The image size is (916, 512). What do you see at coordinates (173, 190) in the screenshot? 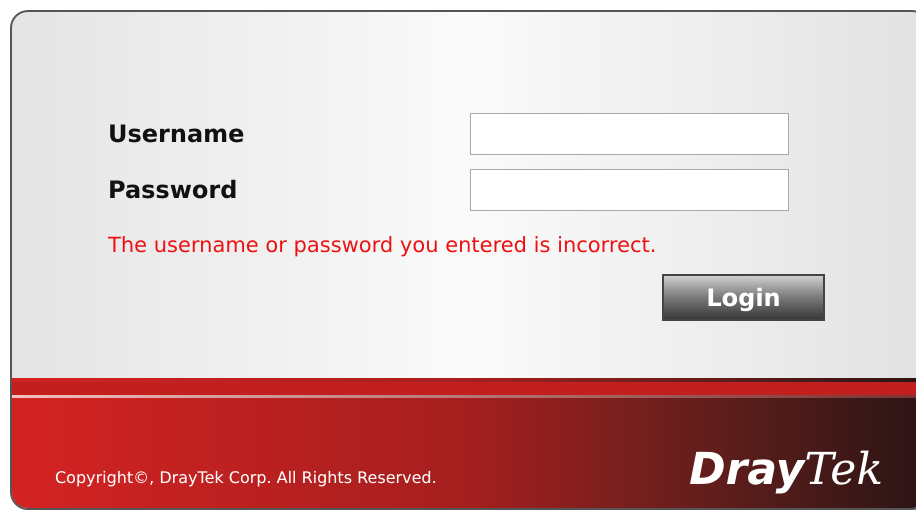
I see `field-label: Password` at bounding box center [173, 190].